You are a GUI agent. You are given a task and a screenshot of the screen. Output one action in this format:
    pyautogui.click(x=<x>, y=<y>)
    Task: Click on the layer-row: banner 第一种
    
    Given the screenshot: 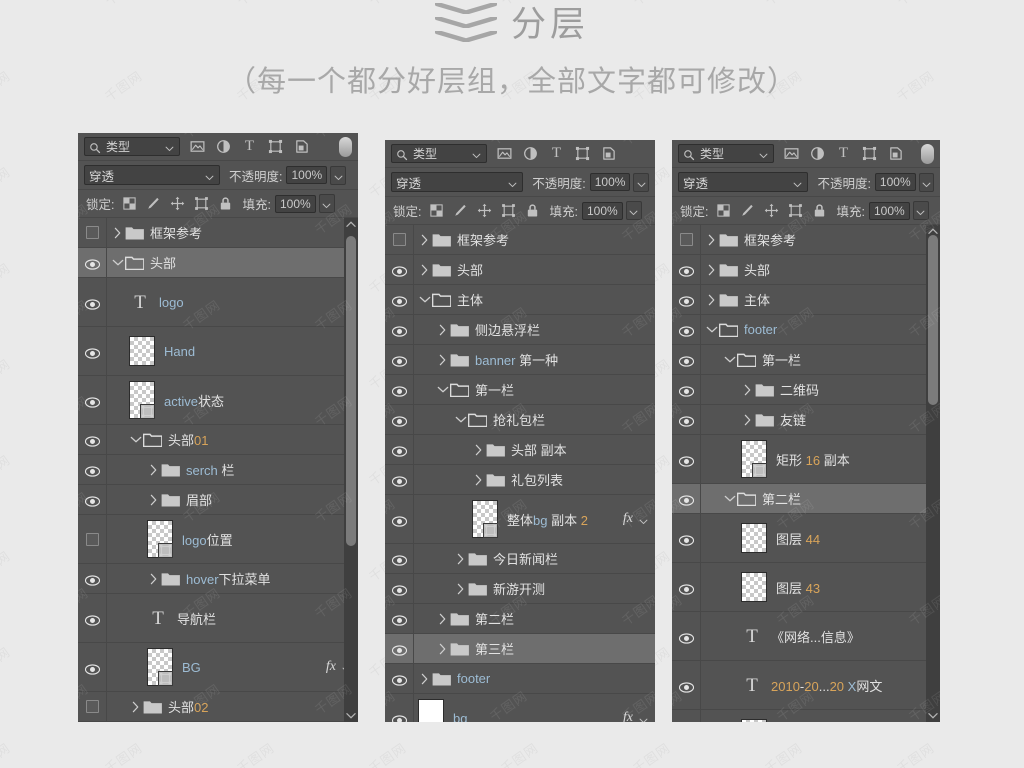 What is the action you would take?
    pyautogui.click(x=520, y=360)
    